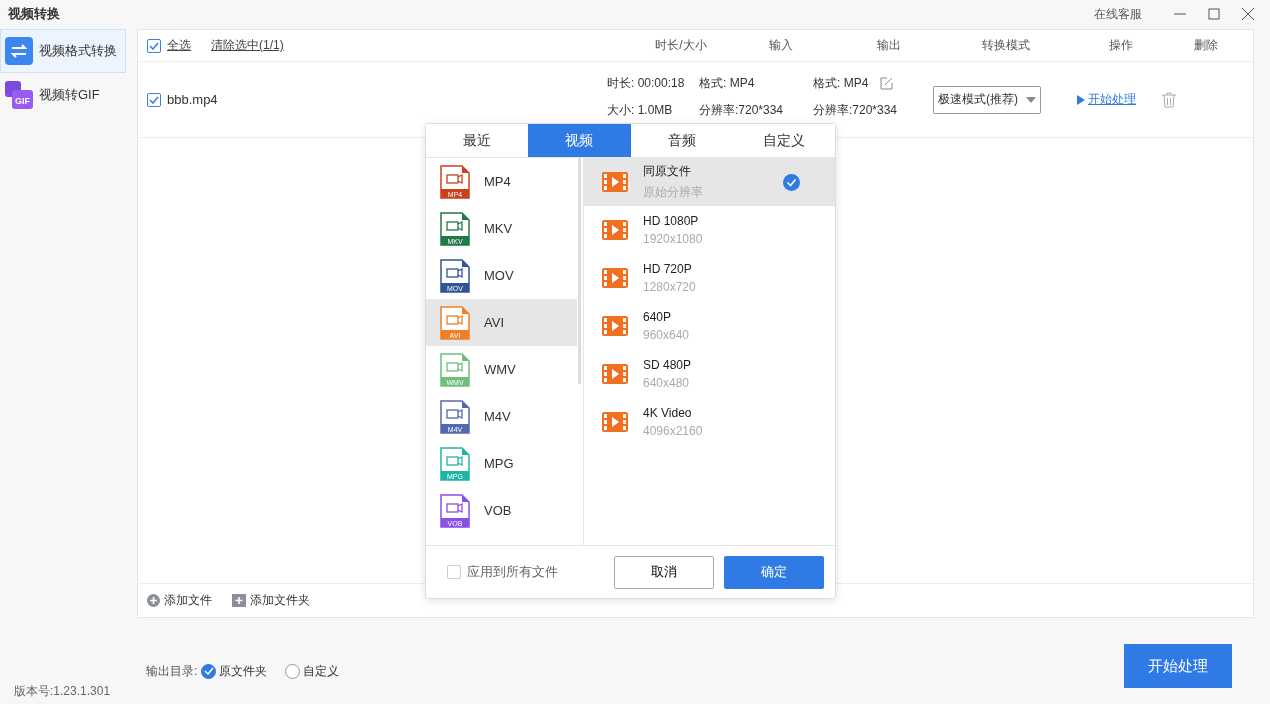 This screenshot has width=1270, height=704. What do you see at coordinates (727, 83) in the screenshot?
I see `input-format-text: 格式: MP4` at bounding box center [727, 83].